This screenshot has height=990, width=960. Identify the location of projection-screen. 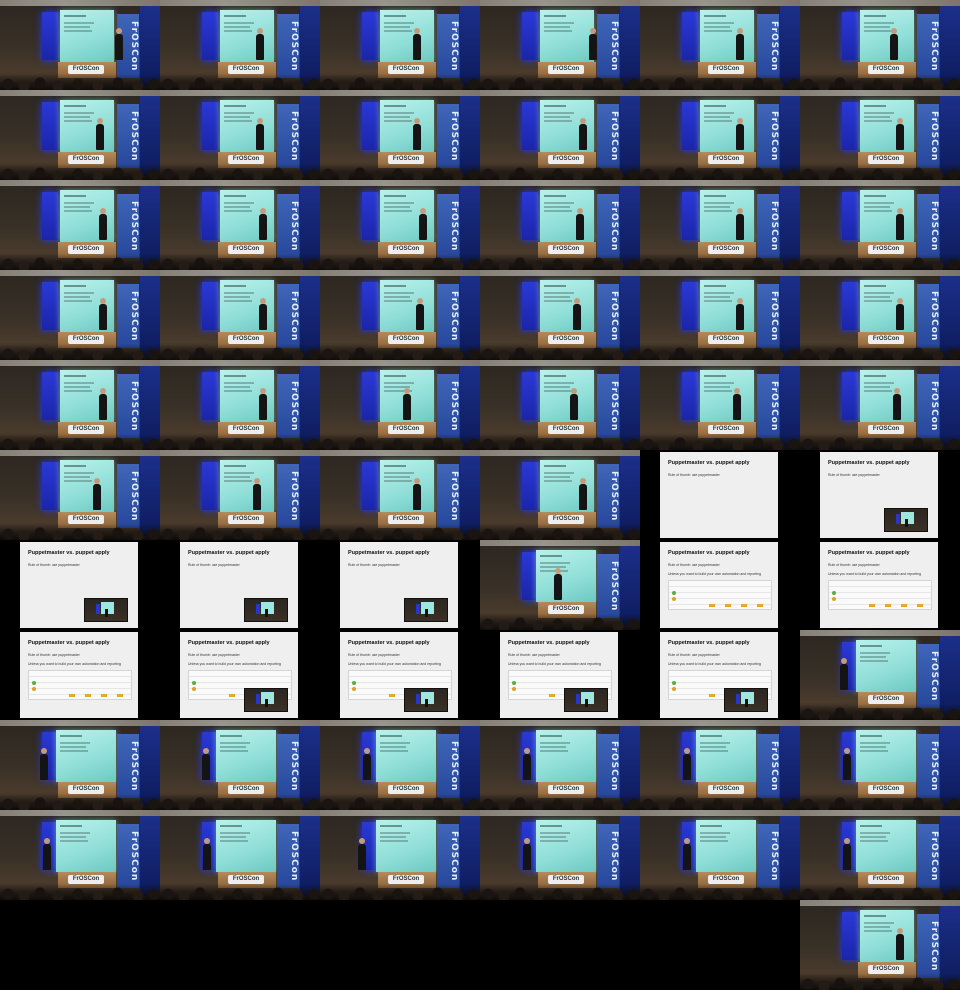
(567, 216).